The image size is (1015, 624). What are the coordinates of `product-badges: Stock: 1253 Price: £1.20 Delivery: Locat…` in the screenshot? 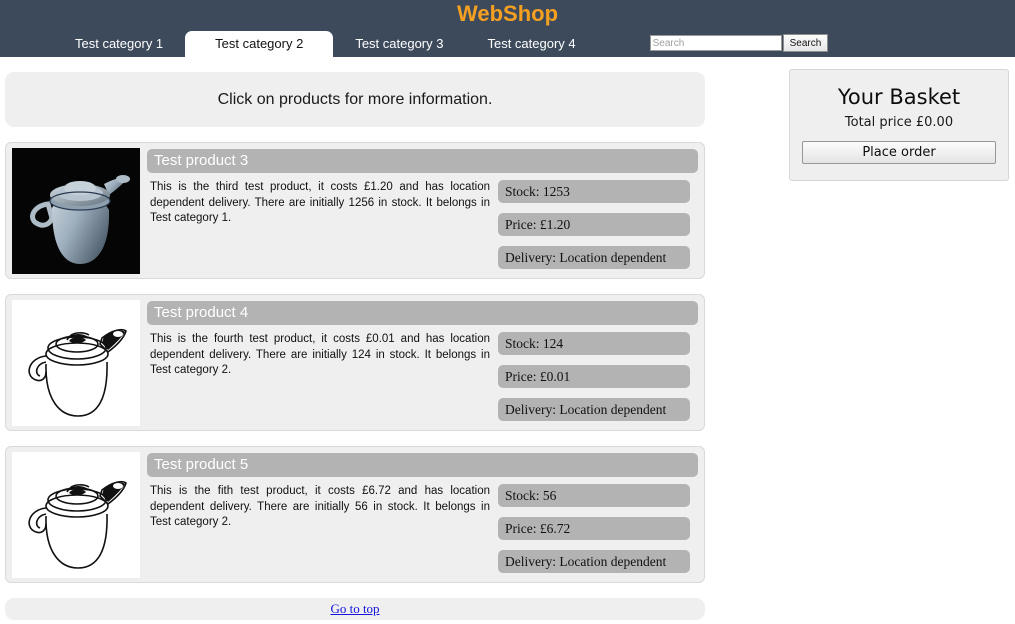 It's located at (594, 224).